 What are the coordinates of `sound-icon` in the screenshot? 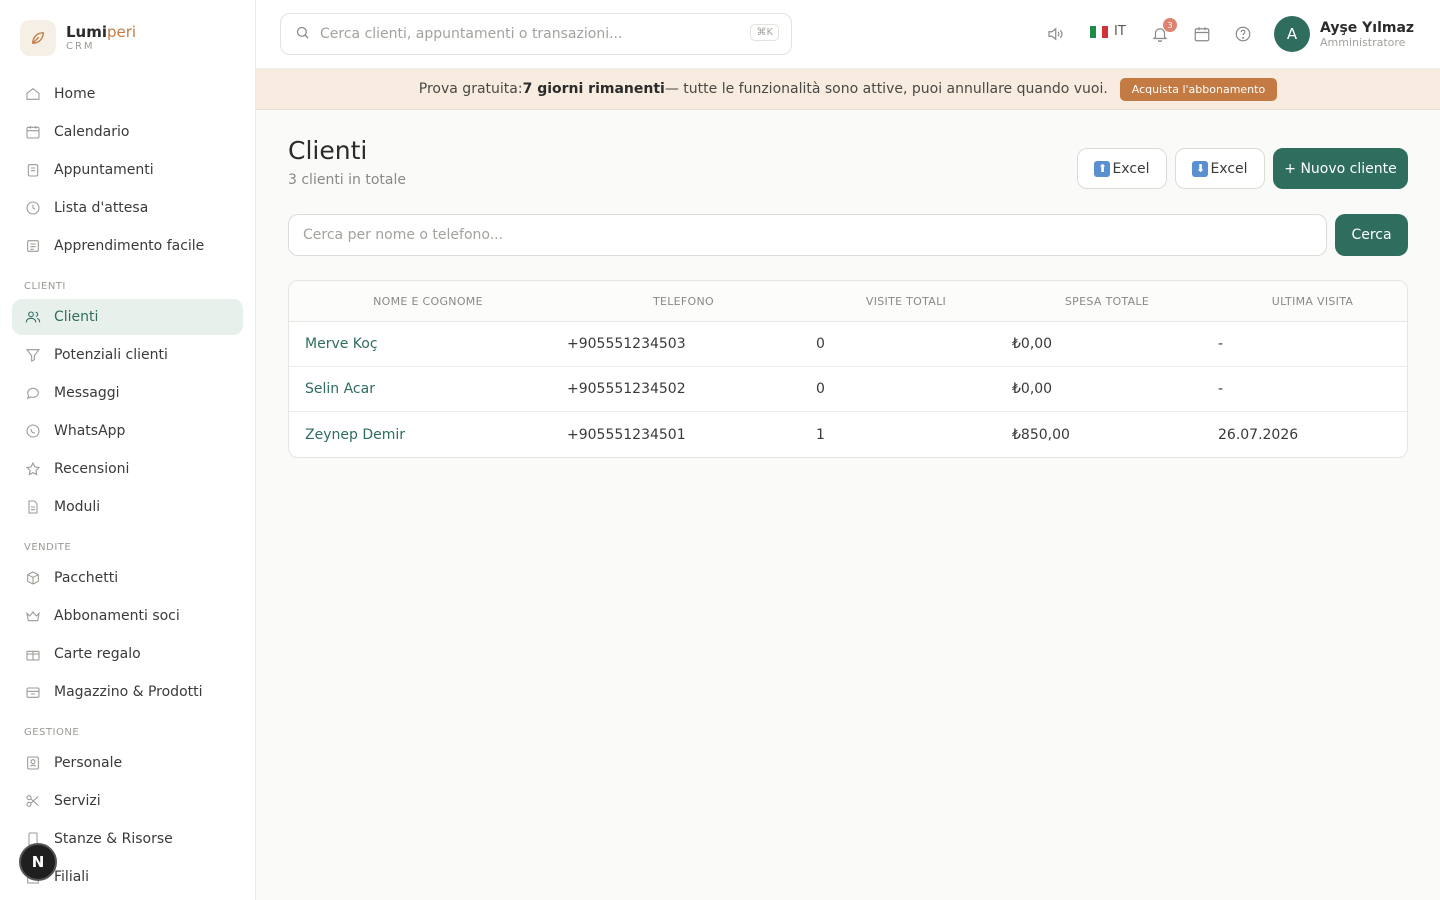 It's located at (1055, 34).